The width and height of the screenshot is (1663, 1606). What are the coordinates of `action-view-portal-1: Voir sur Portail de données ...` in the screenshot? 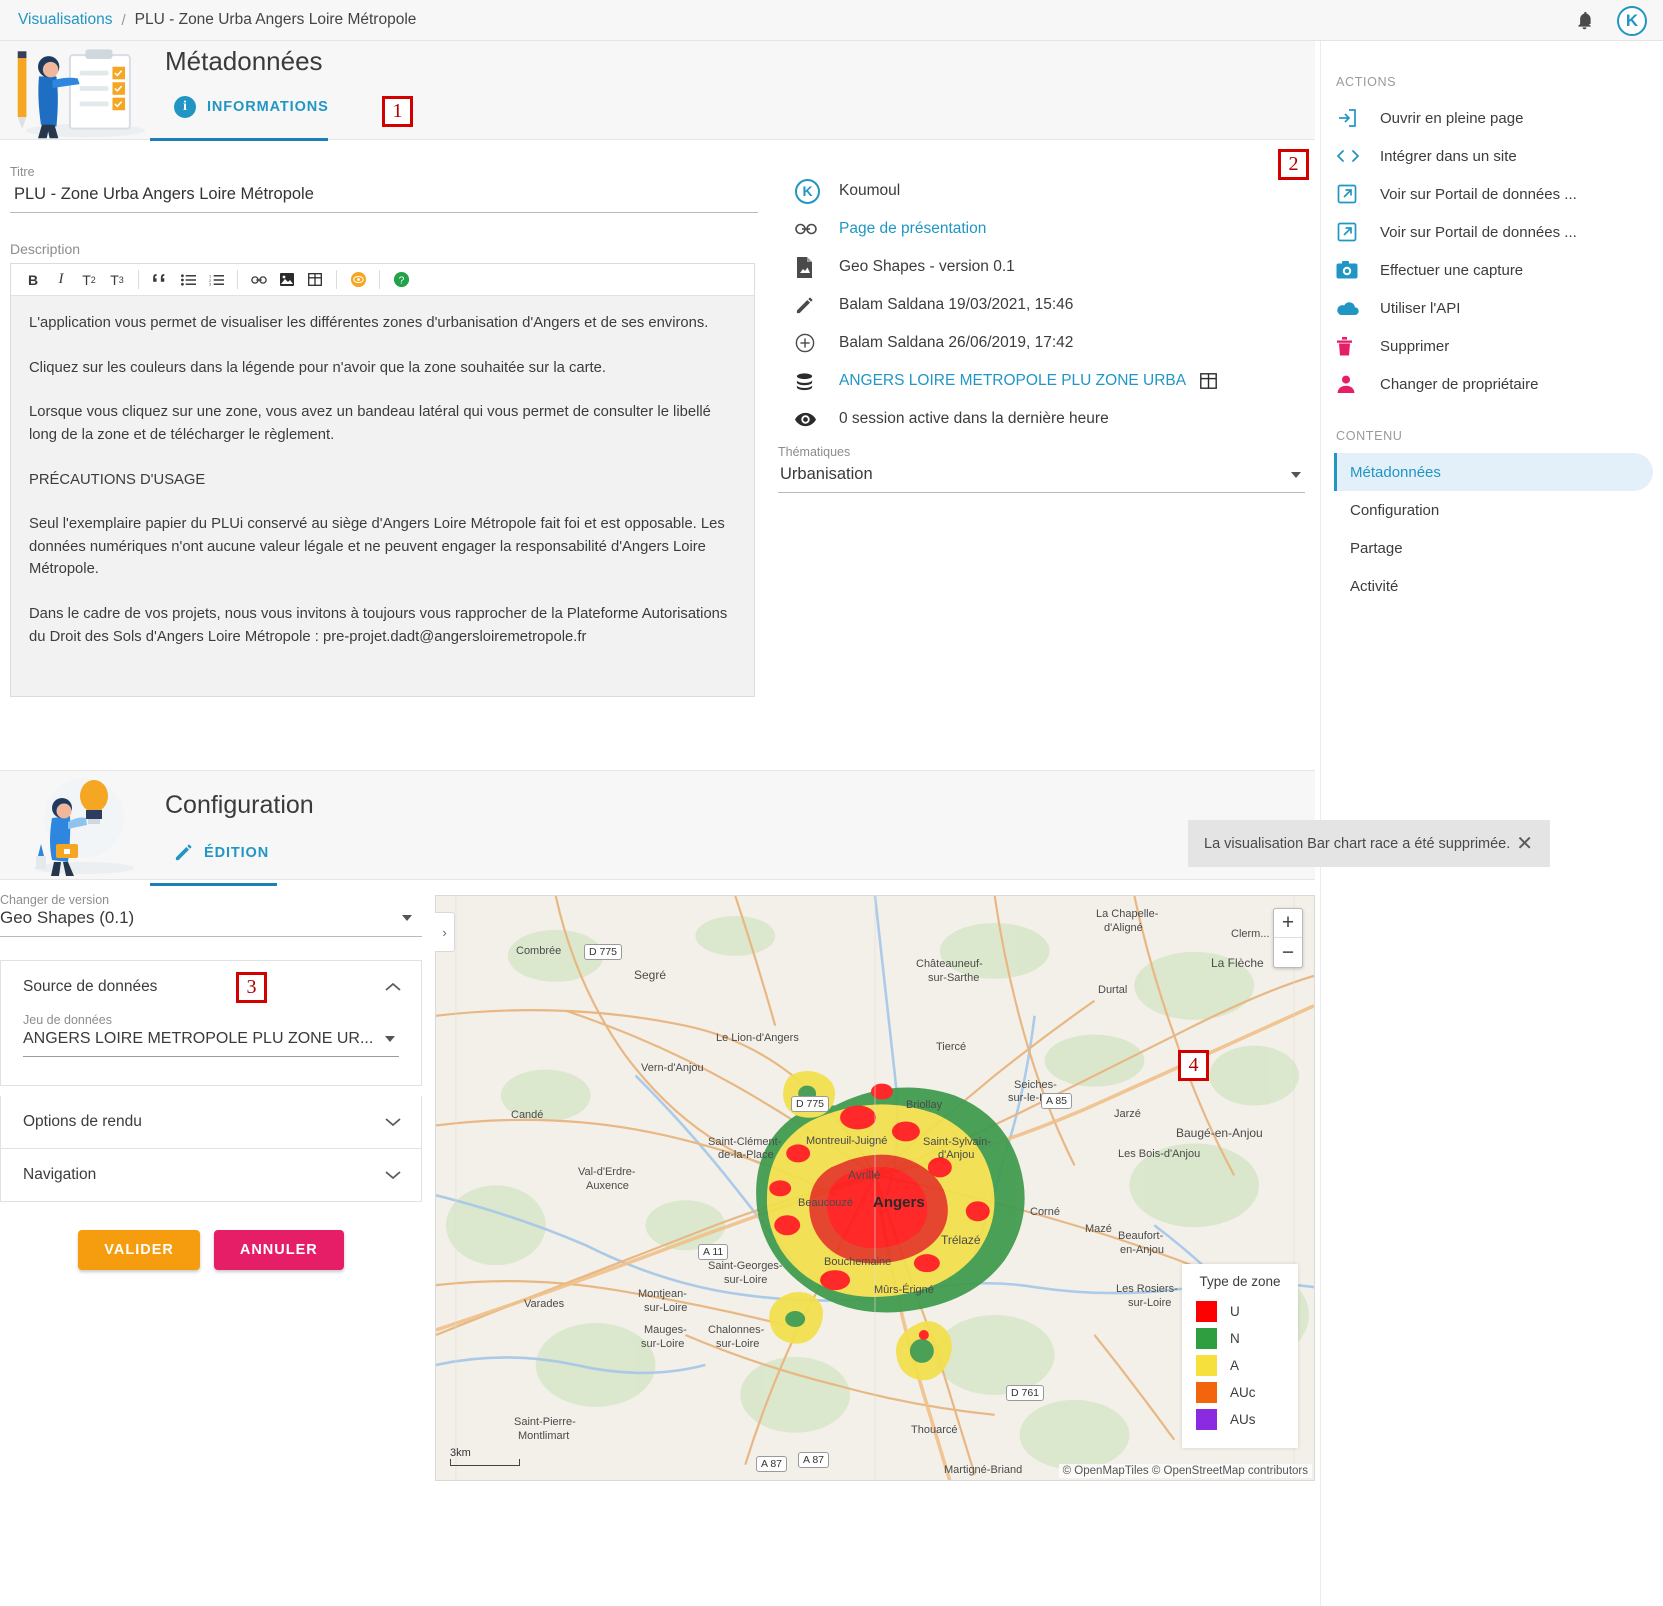 It's located at (1492, 194).